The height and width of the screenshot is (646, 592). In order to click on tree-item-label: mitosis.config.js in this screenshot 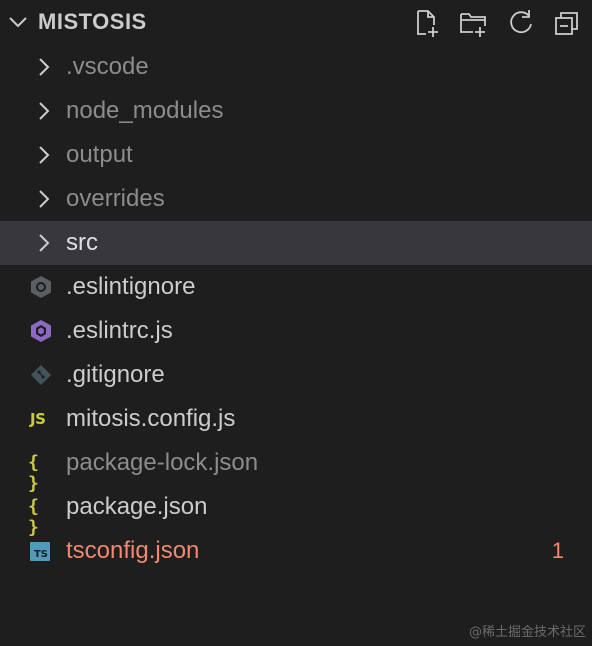, I will do `click(151, 418)`.